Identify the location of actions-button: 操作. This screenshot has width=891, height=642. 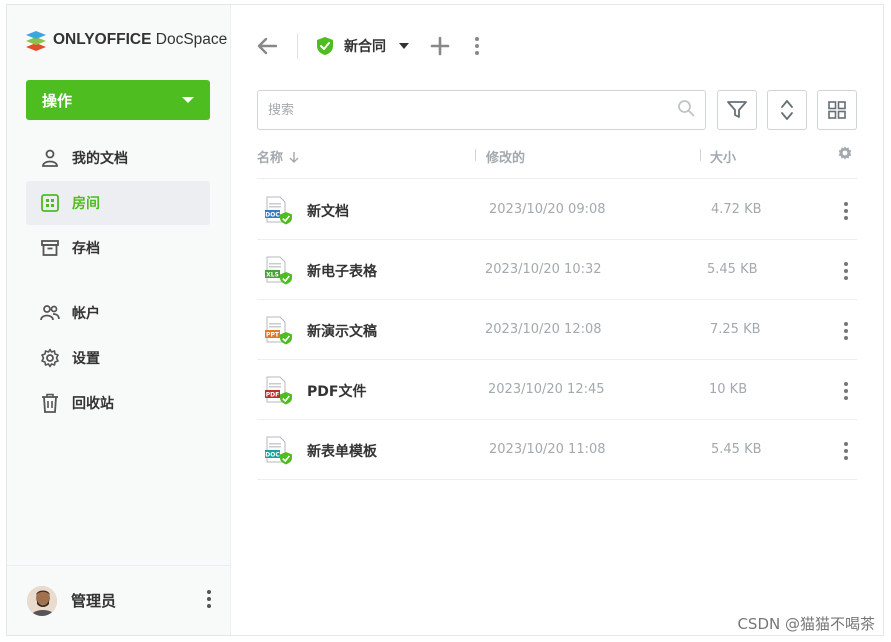
(118, 100).